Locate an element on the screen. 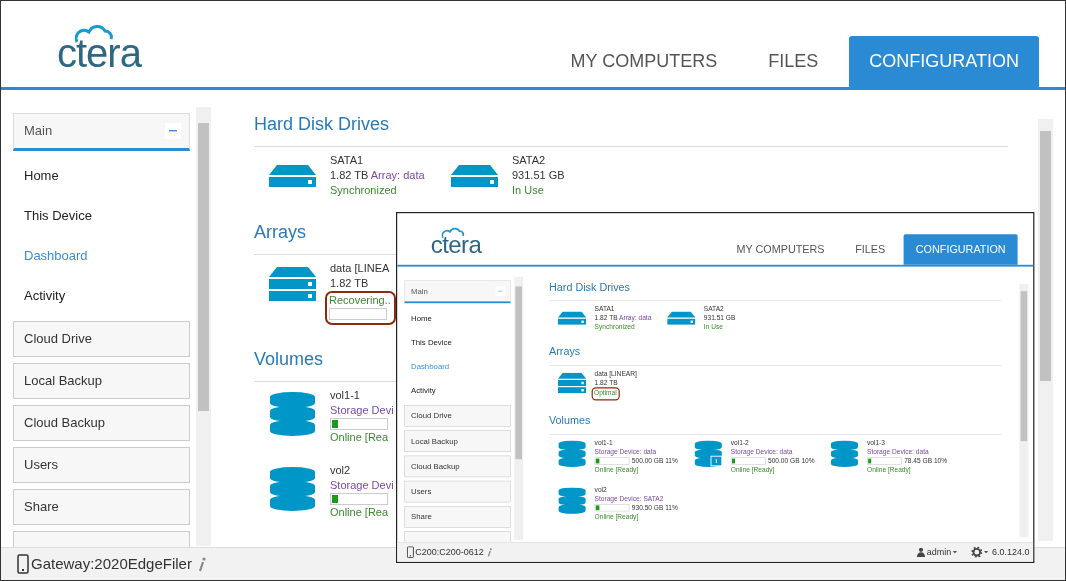 Image resolution: width=1066 pixels, height=581 pixels. drive-size: 1.82 TB Array: data is located at coordinates (377, 175).